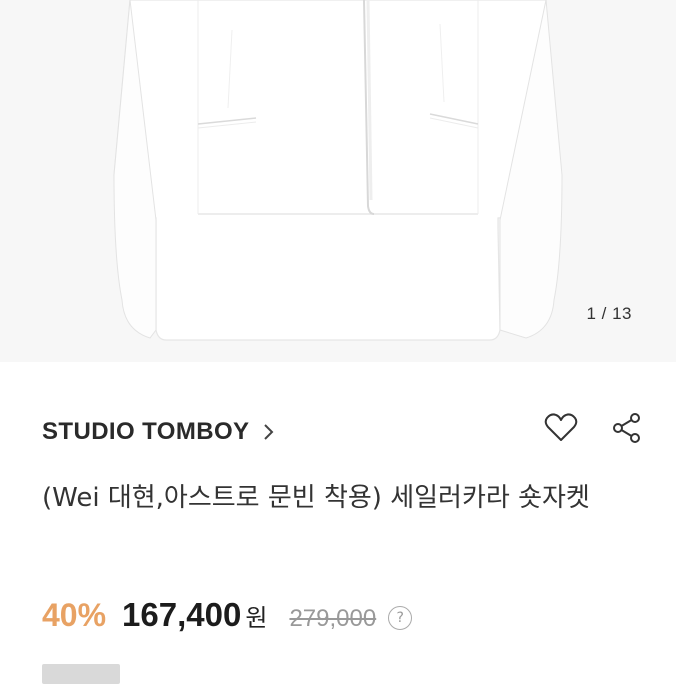  I want to click on currency-unit: 원, so click(256, 618).